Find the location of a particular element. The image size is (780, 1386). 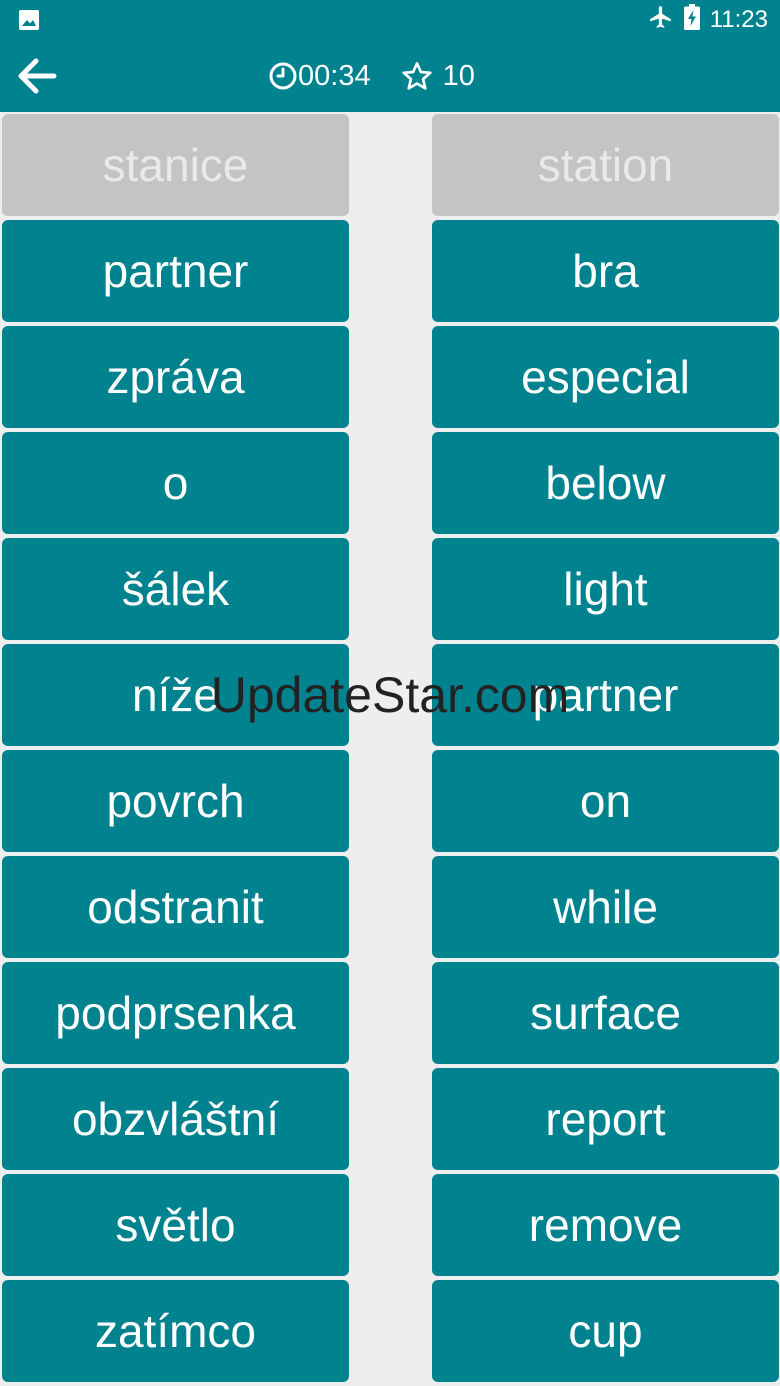

battery-charging-icon is located at coordinates (691, 20).